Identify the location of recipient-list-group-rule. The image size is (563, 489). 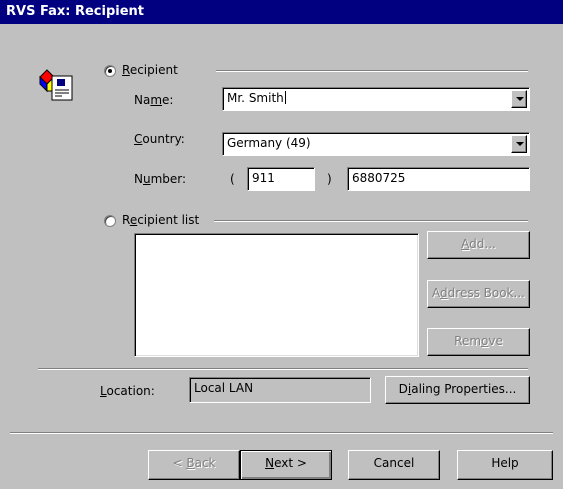
(371, 221).